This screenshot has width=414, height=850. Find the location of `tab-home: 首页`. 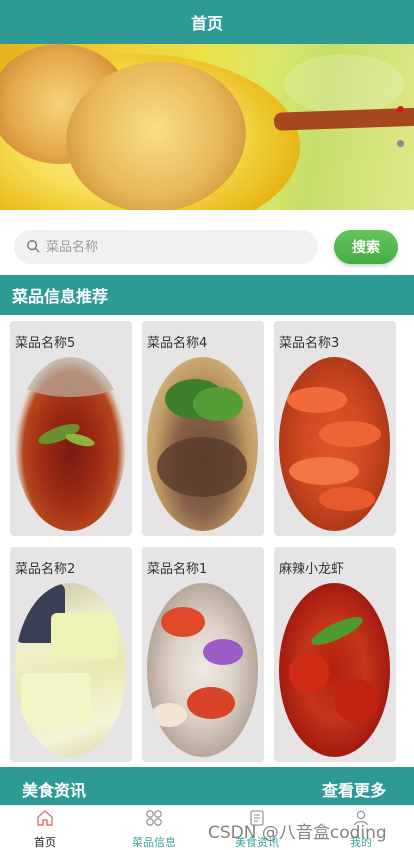

tab-home: 首页 is located at coordinates (45, 828).